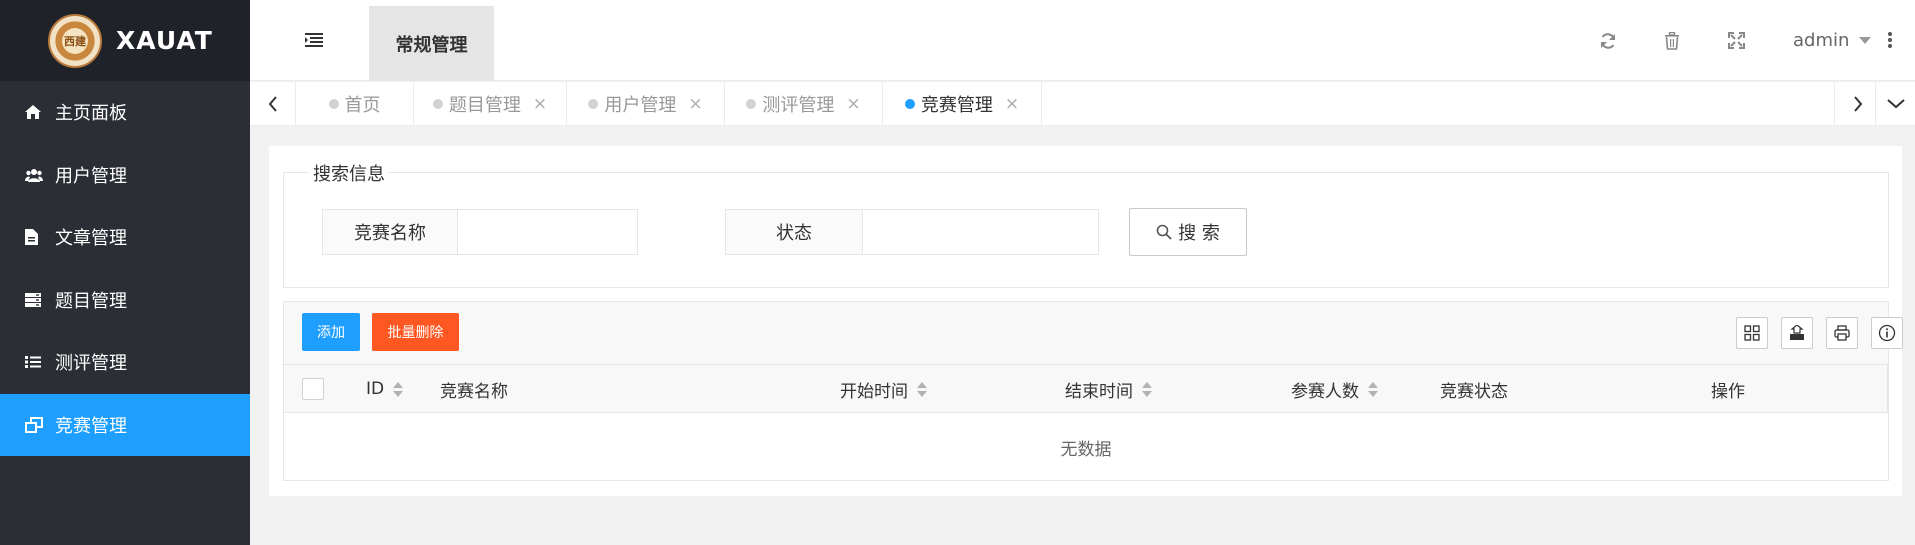 The height and width of the screenshot is (545, 1915). What do you see at coordinates (1164, 232) in the screenshot?
I see `search-icon` at bounding box center [1164, 232].